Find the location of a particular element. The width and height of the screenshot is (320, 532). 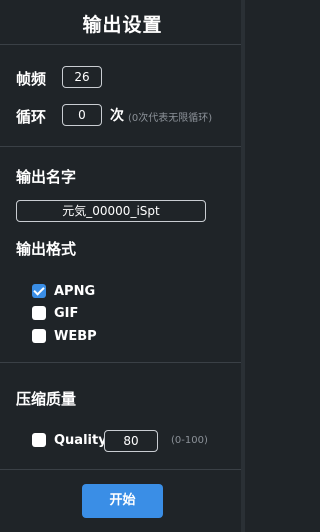

format-option-apng: APNG is located at coordinates (63, 291).